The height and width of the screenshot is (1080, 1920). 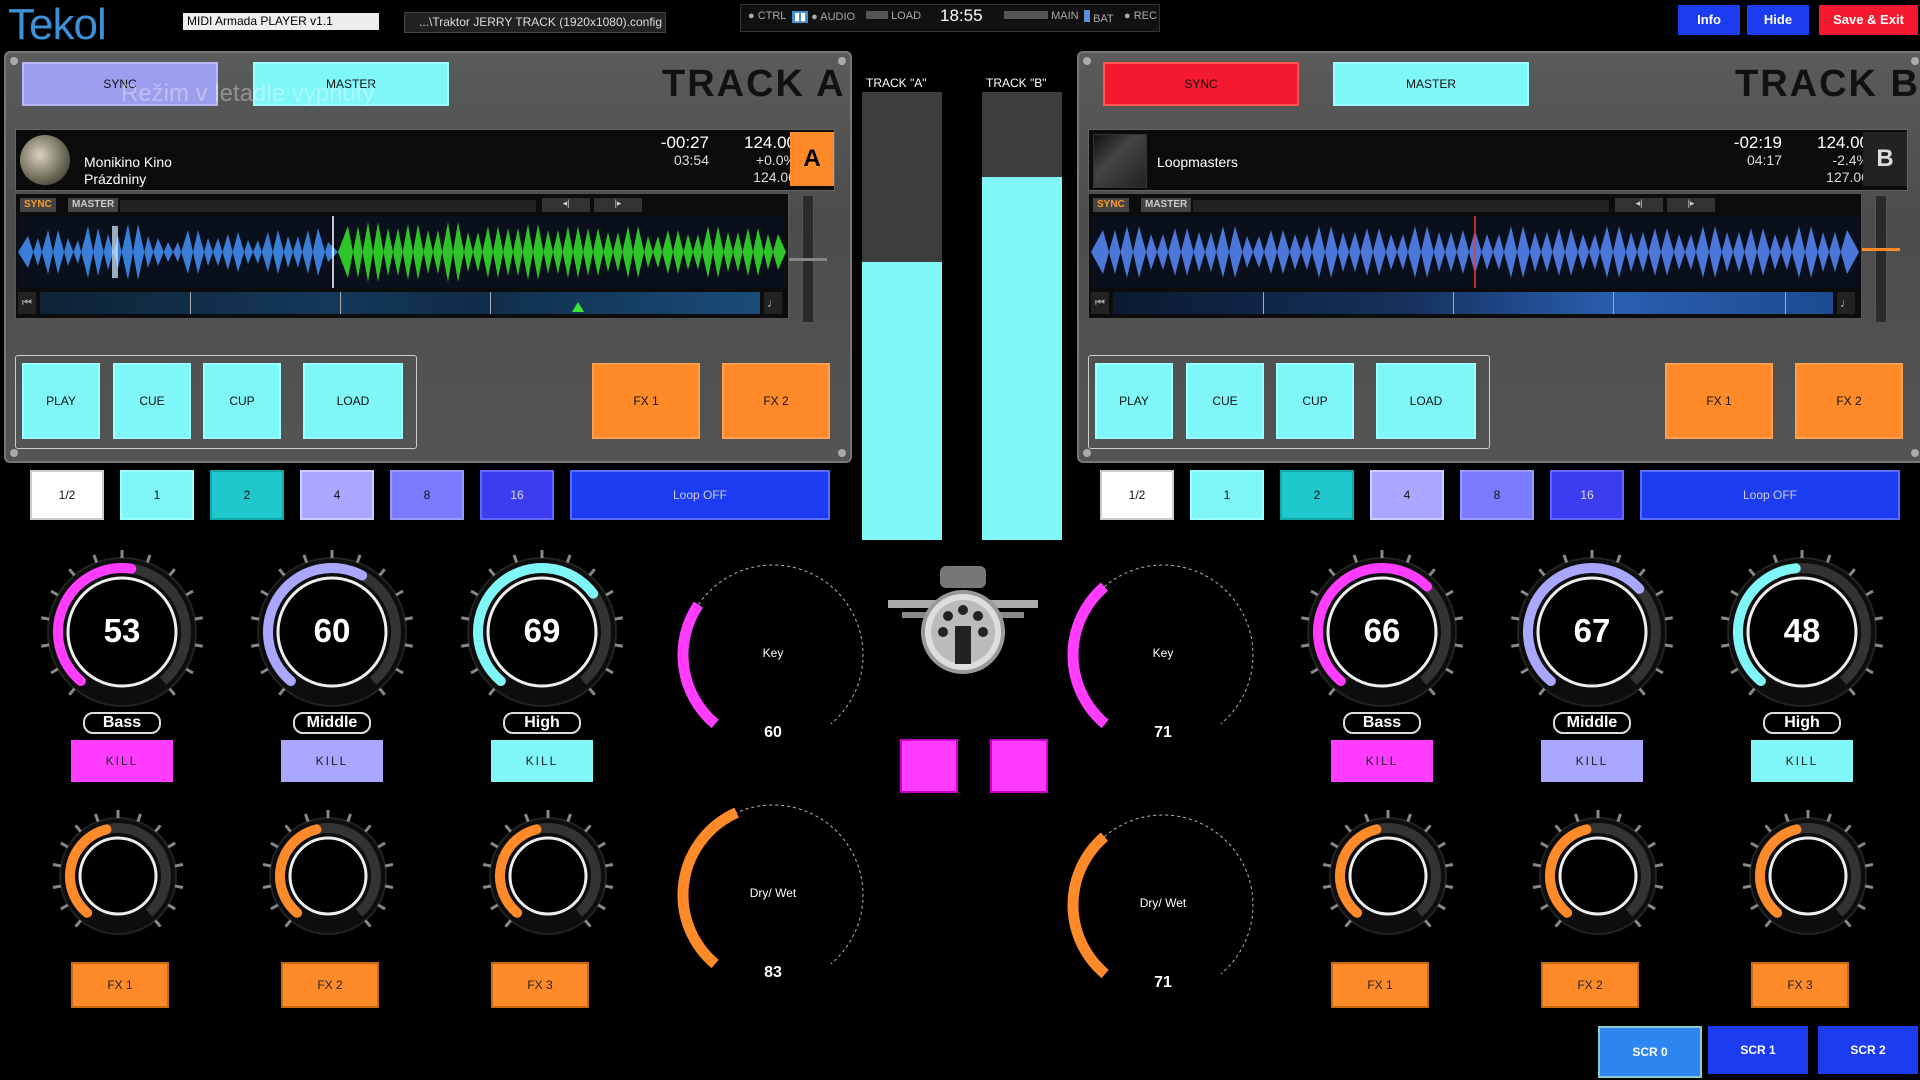 What do you see at coordinates (566, 205) in the screenshot?
I see `deck-a-beatjump-back-icon: ◂|` at bounding box center [566, 205].